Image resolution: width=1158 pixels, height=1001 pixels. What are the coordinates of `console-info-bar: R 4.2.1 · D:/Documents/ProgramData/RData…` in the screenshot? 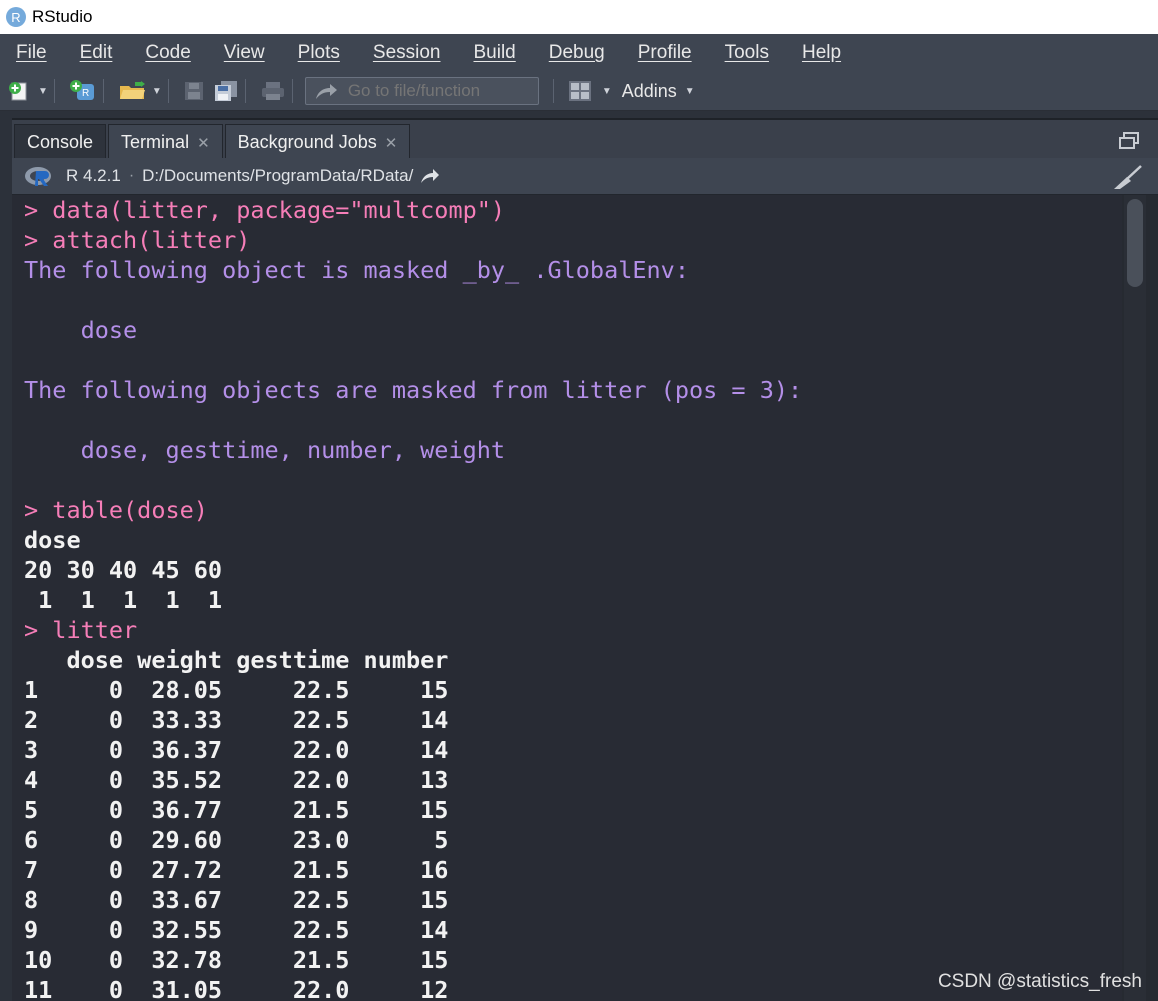 It's located at (585, 176).